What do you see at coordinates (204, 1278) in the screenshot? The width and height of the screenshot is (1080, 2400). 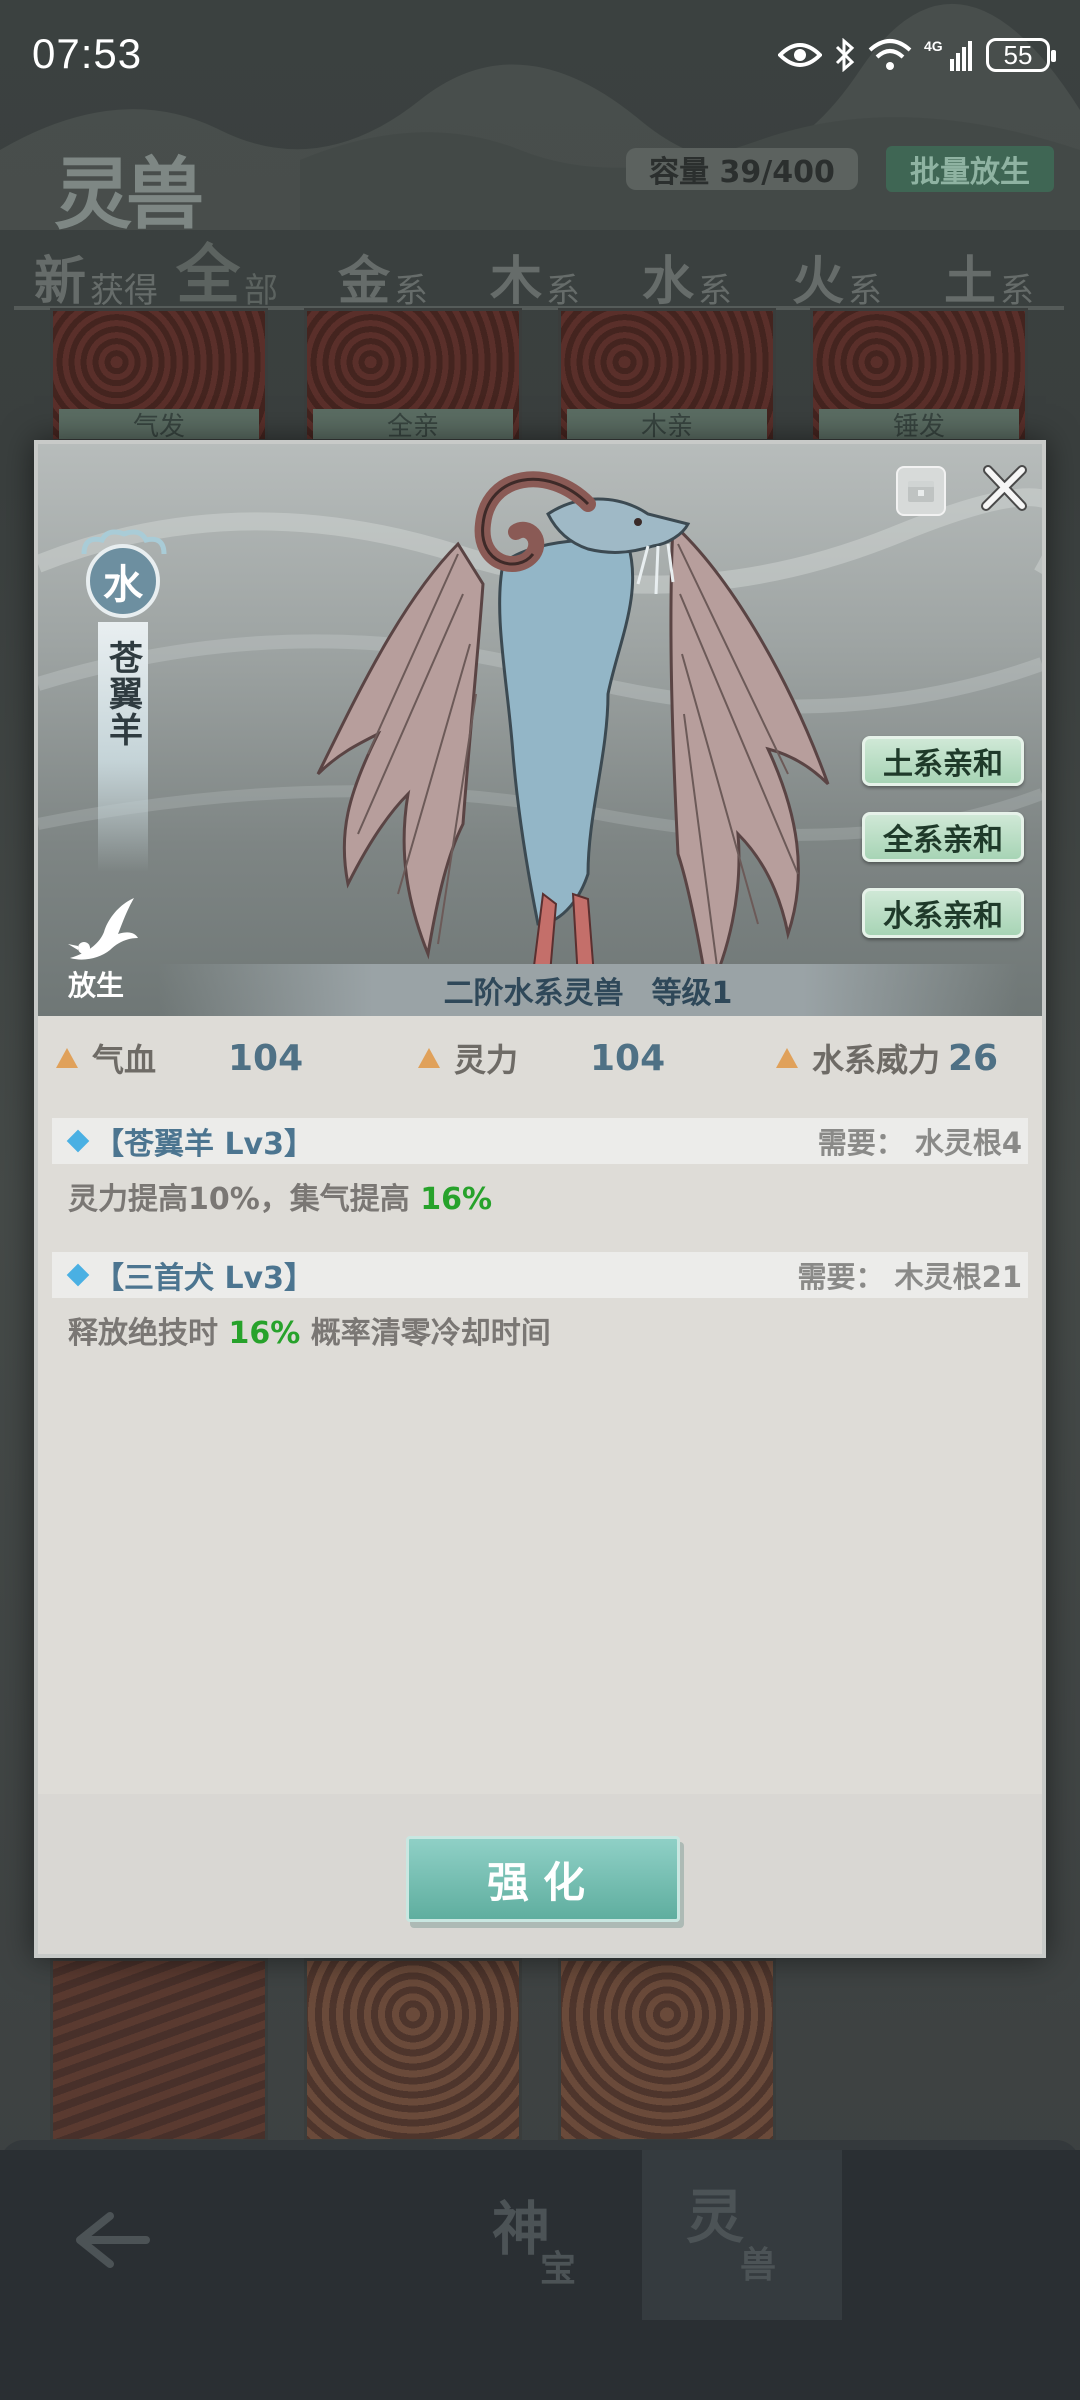 I see `skill-title: 【三首犬 Lv3】` at bounding box center [204, 1278].